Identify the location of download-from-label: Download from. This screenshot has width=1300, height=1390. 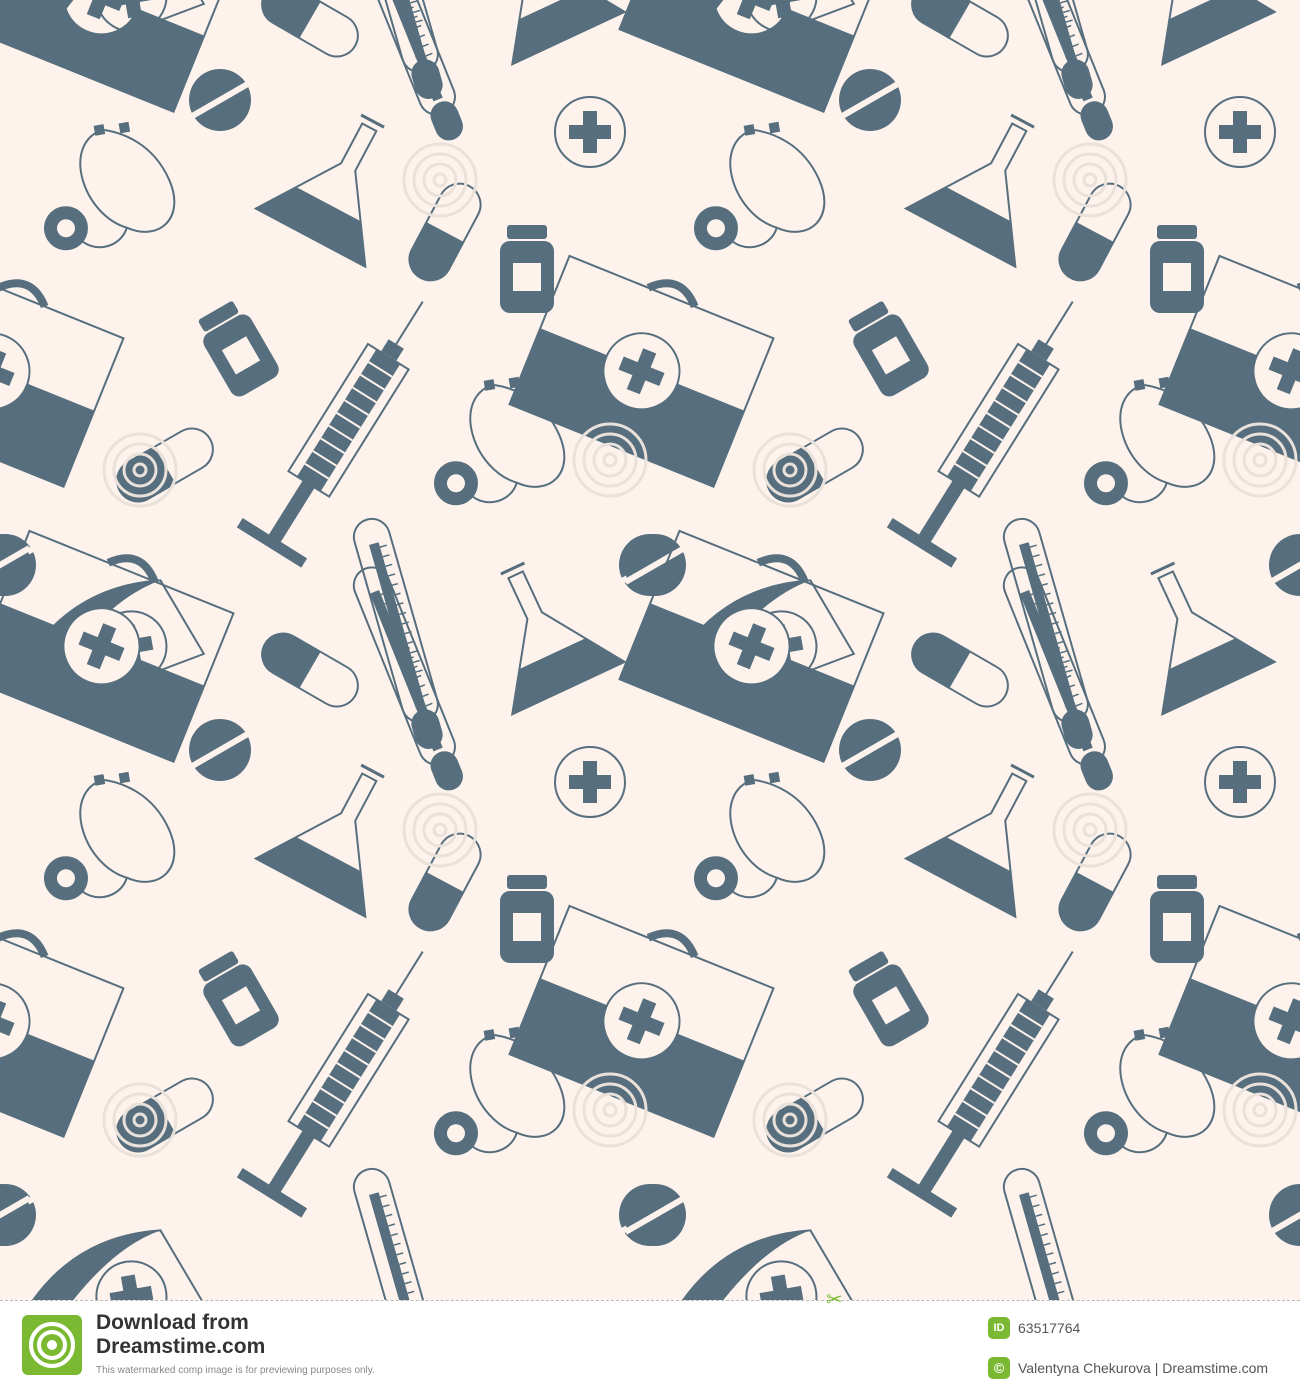
(172, 1322).